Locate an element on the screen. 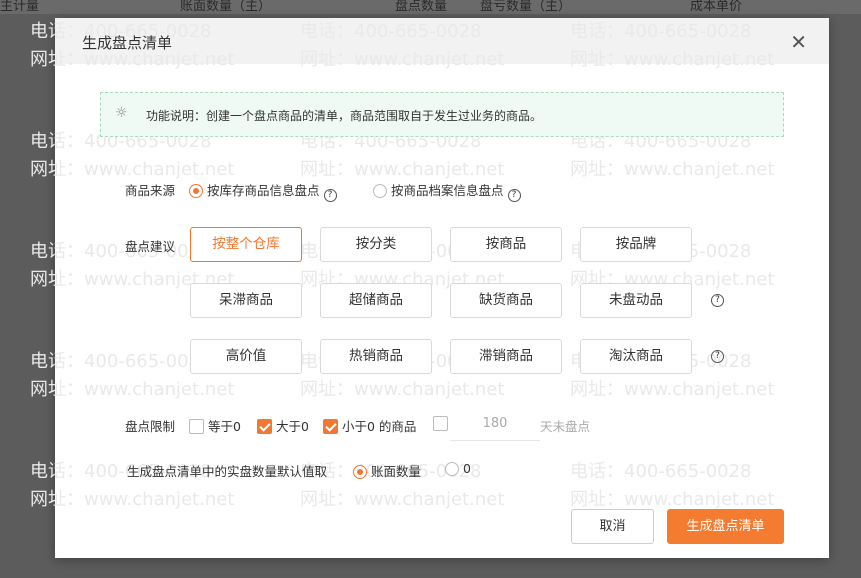 This screenshot has height=578, width=861. source-option-archive: 按商品档案信息盘点? is located at coordinates (447, 191).